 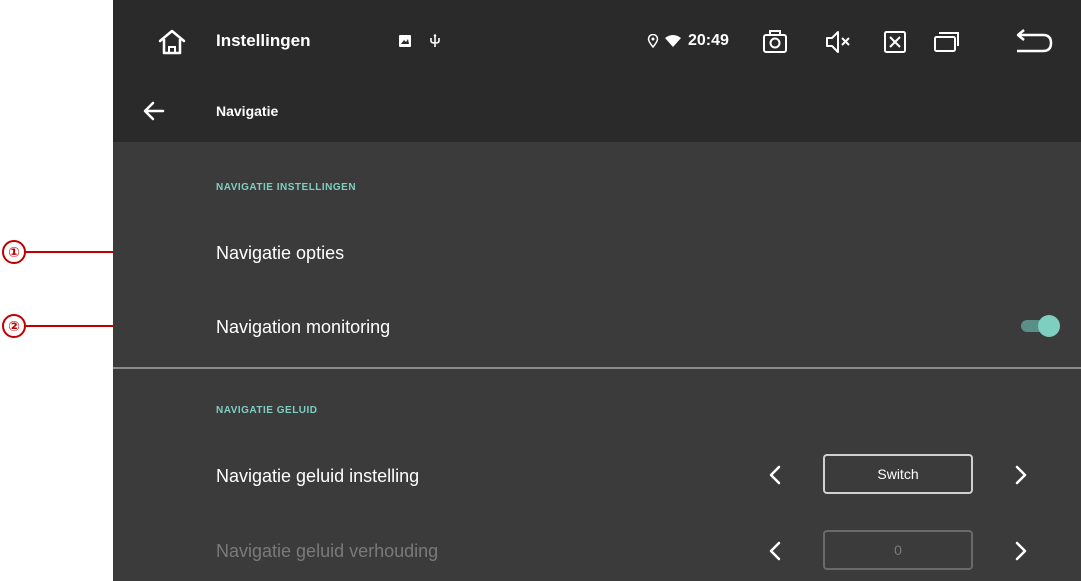 I want to click on clock: 20:49, so click(x=708, y=40).